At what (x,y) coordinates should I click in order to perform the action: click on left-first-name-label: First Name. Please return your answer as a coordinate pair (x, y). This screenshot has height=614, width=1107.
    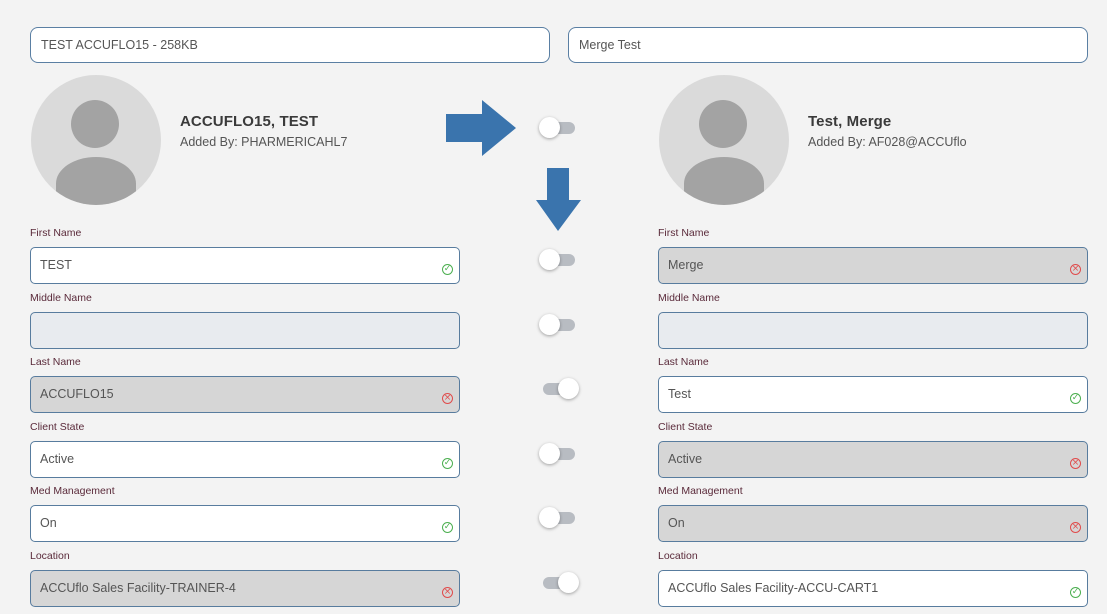
    Looking at the image, I should click on (56, 233).